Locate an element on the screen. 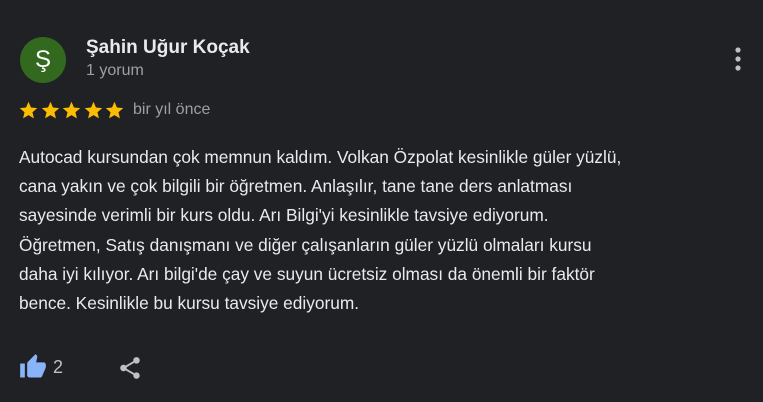 This screenshot has height=402, width=763. reviewer-review-count: 1 yorum is located at coordinates (115, 70).